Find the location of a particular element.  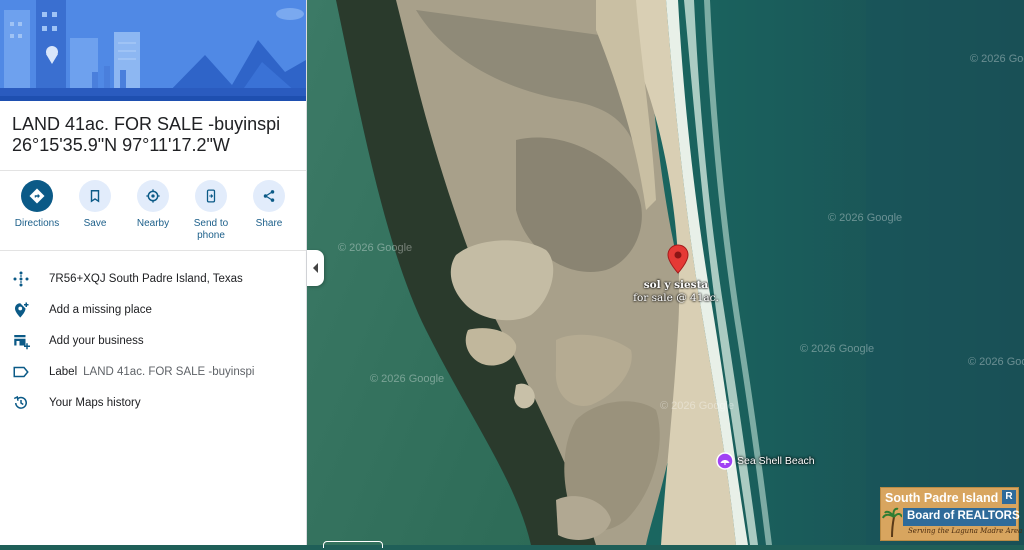

beach-poi-icon is located at coordinates (725, 461).